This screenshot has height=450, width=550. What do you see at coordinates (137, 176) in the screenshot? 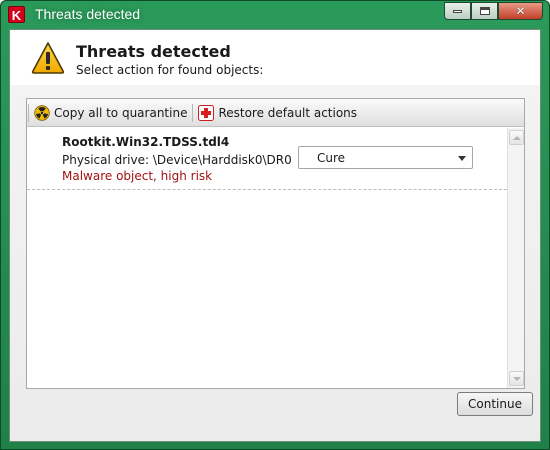
I see `threat-risk-level: Malware object, high risk` at bounding box center [137, 176].